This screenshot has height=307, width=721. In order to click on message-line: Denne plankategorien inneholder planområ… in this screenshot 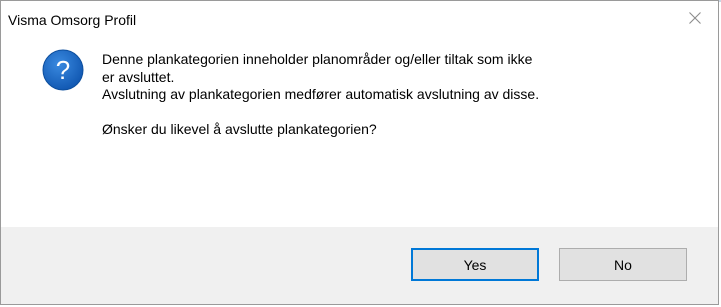, I will do `click(317, 59)`.